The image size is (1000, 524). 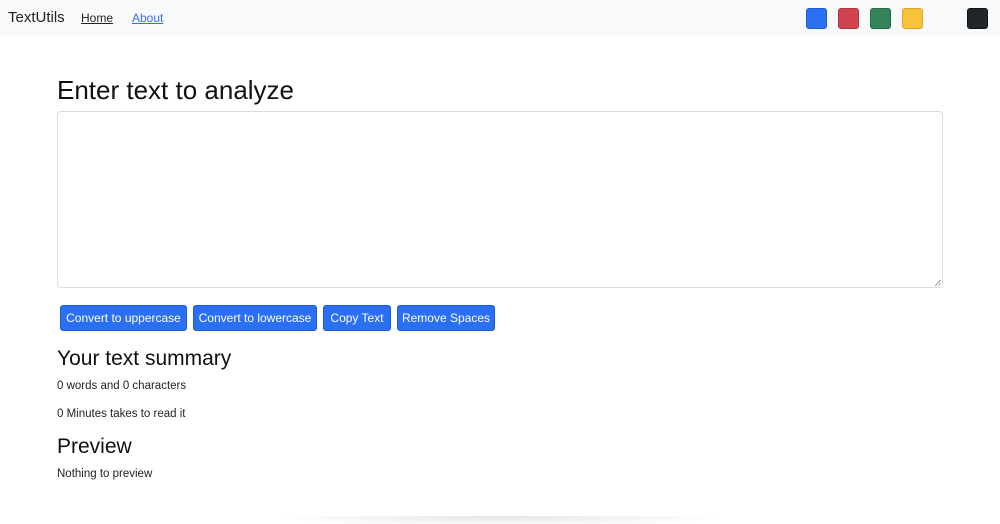 What do you see at coordinates (816, 18) in the screenshot?
I see `theme-swatch-blue` at bounding box center [816, 18].